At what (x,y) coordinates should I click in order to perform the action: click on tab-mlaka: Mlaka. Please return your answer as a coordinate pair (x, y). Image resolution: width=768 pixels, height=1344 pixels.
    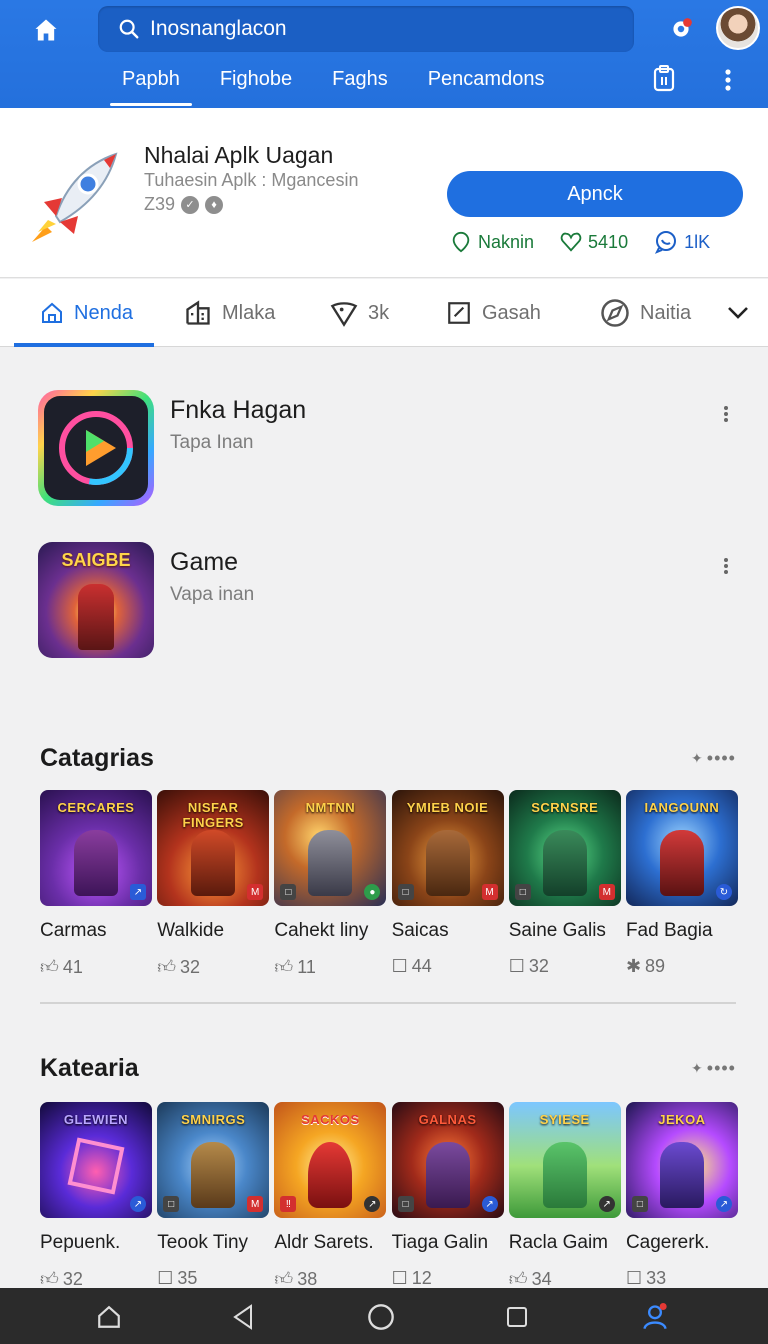
    Looking at the image, I should click on (229, 313).